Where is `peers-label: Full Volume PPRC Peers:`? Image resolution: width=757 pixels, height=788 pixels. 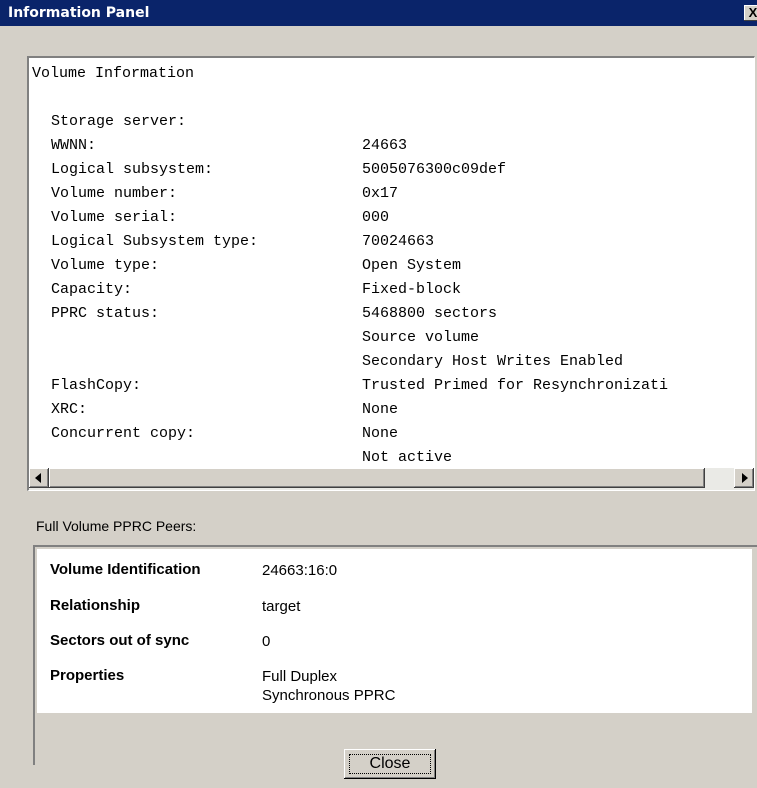 peers-label: Full Volume PPRC Peers: is located at coordinates (116, 526).